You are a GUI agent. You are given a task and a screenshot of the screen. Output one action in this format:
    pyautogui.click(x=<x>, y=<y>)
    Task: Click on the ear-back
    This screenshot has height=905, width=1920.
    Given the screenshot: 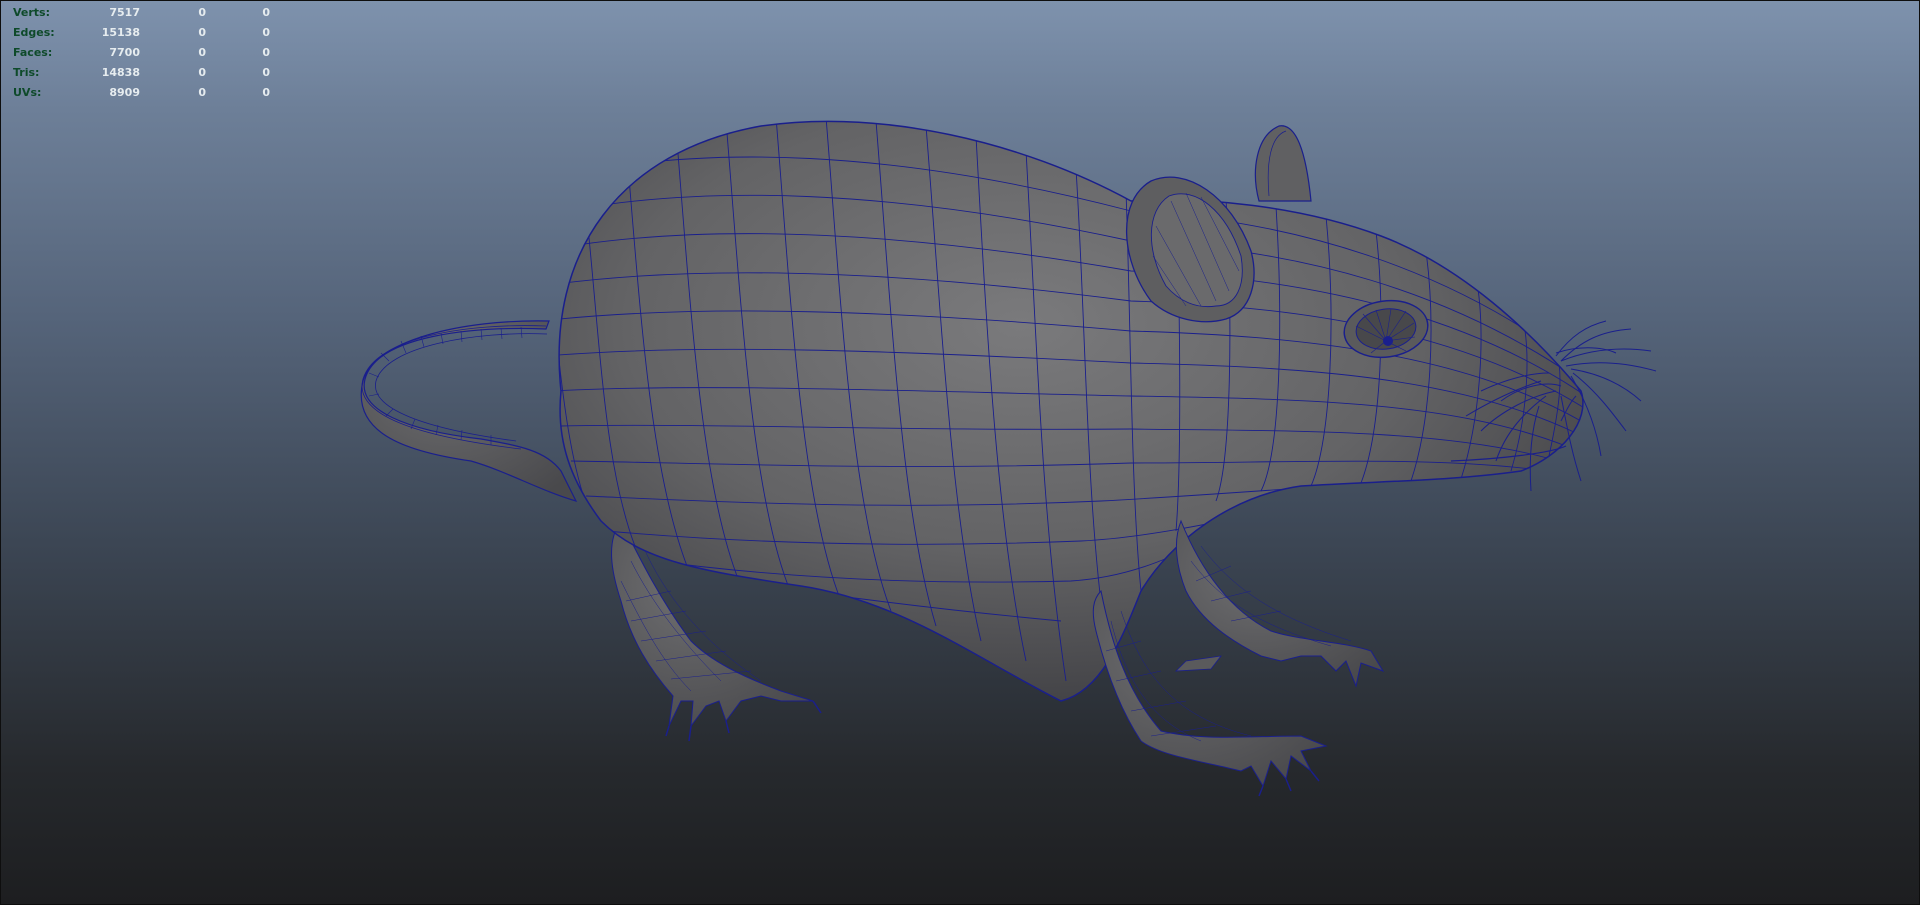 What is the action you would take?
    pyautogui.click(x=1283, y=163)
    